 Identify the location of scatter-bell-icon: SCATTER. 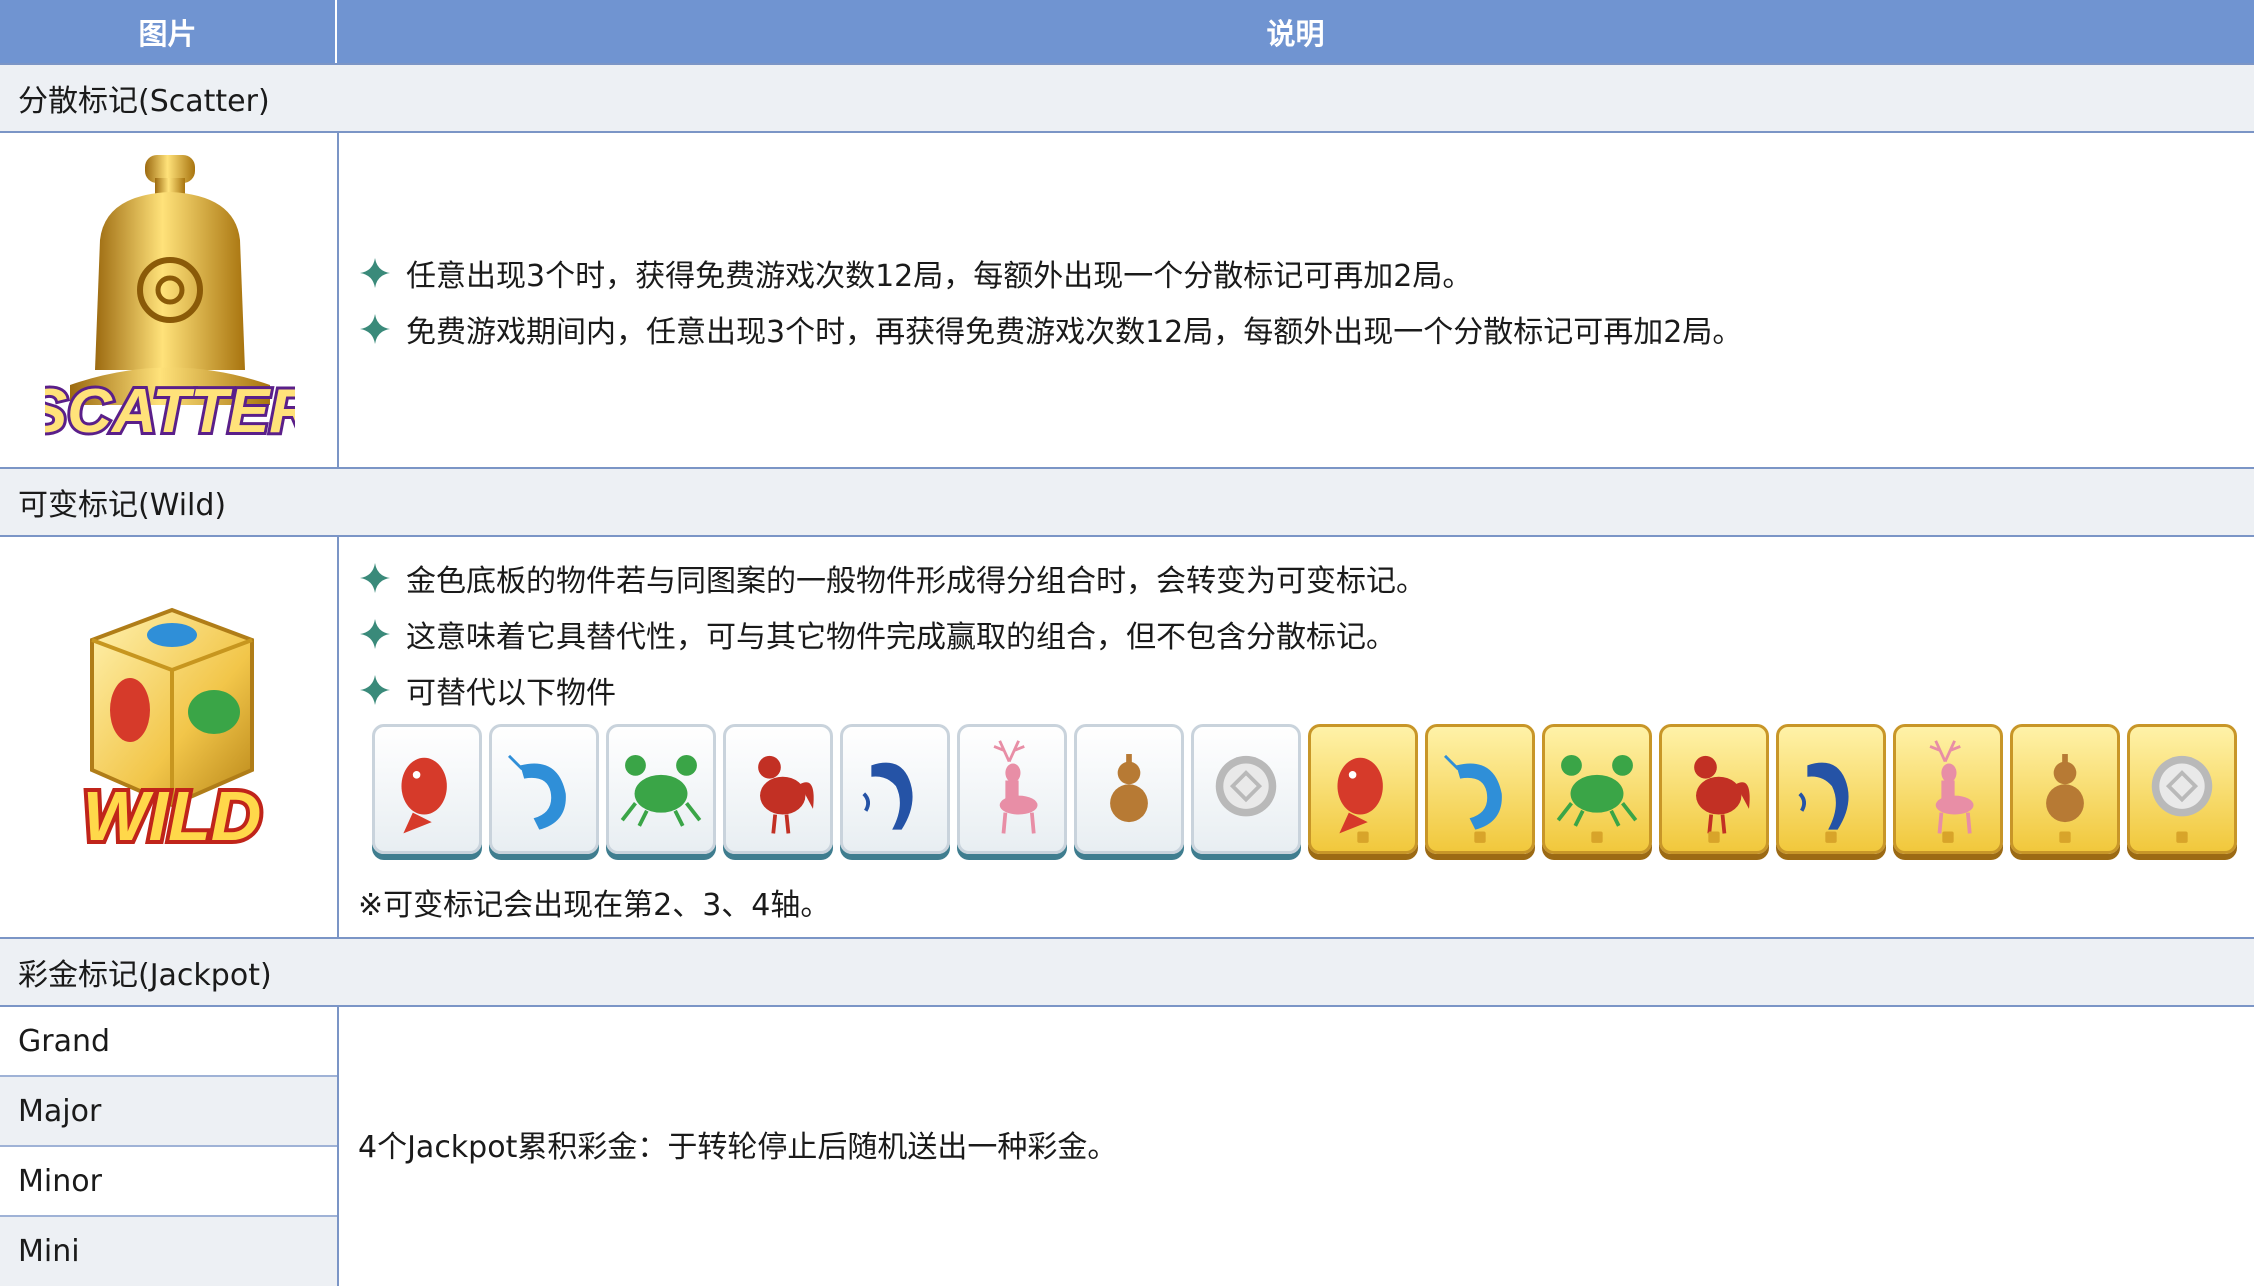
(170, 300).